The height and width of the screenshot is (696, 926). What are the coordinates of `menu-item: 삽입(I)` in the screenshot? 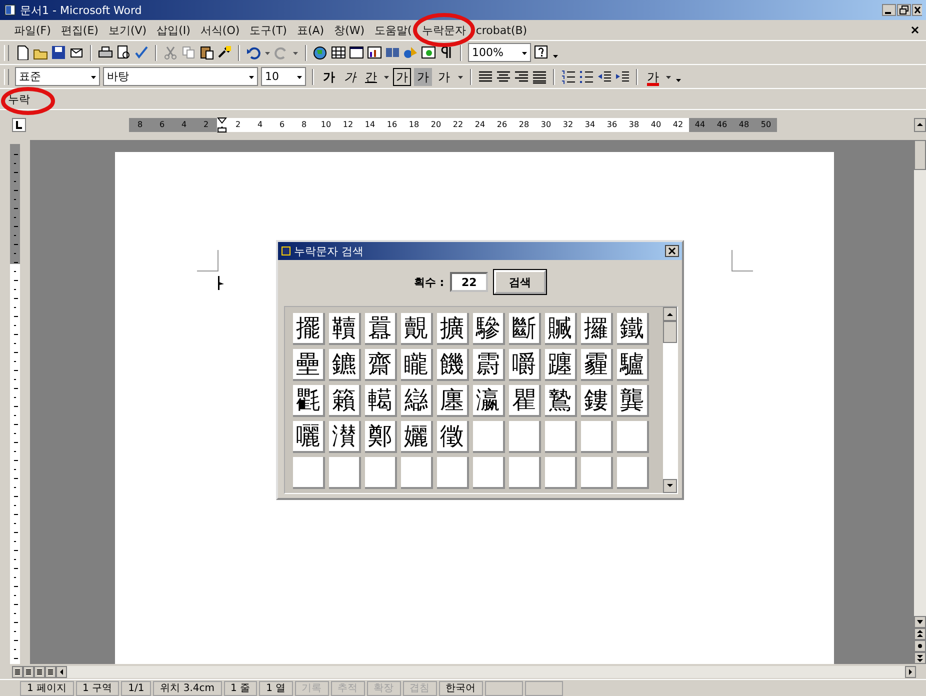 It's located at (173, 30).